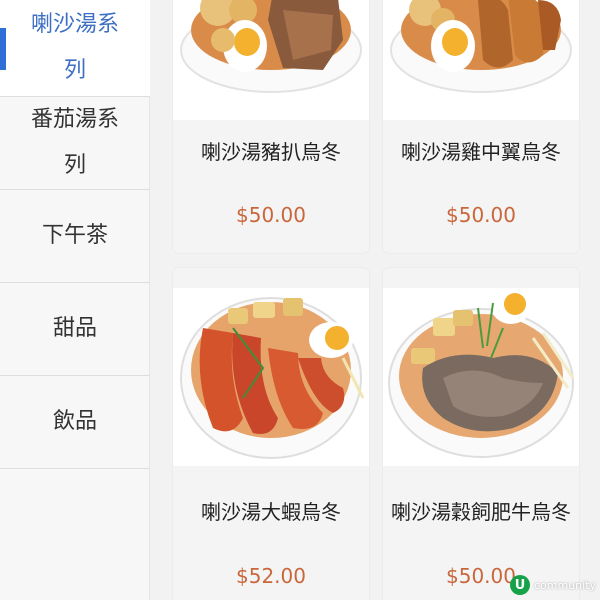 Image resolution: width=600 pixels, height=600 pixels. I want to click on sidebar-item-tomato-soup: 番茄湯系列, so click(75, 143).